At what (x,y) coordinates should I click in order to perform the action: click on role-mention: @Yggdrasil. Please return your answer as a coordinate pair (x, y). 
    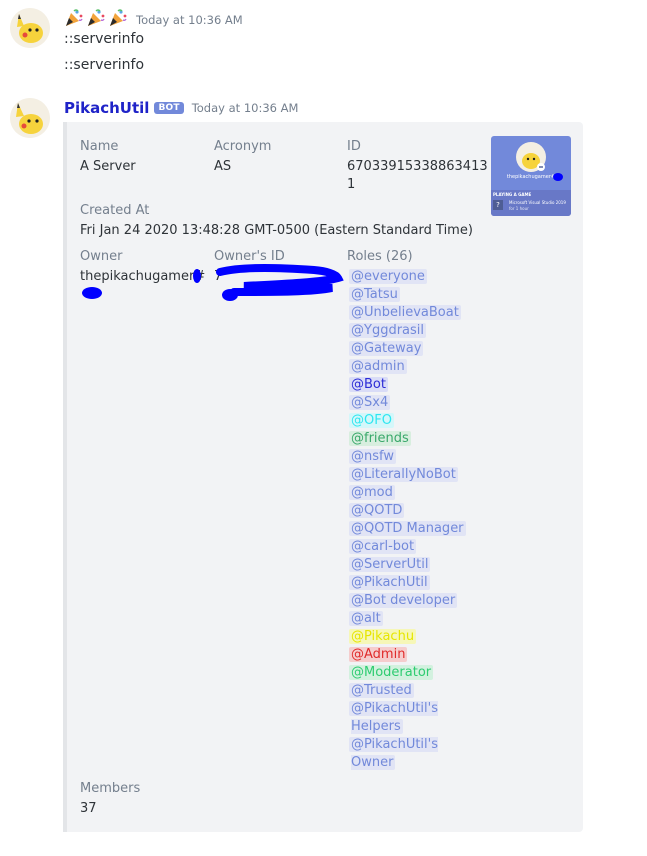
    Looking at the image, I should click on (410, 331).